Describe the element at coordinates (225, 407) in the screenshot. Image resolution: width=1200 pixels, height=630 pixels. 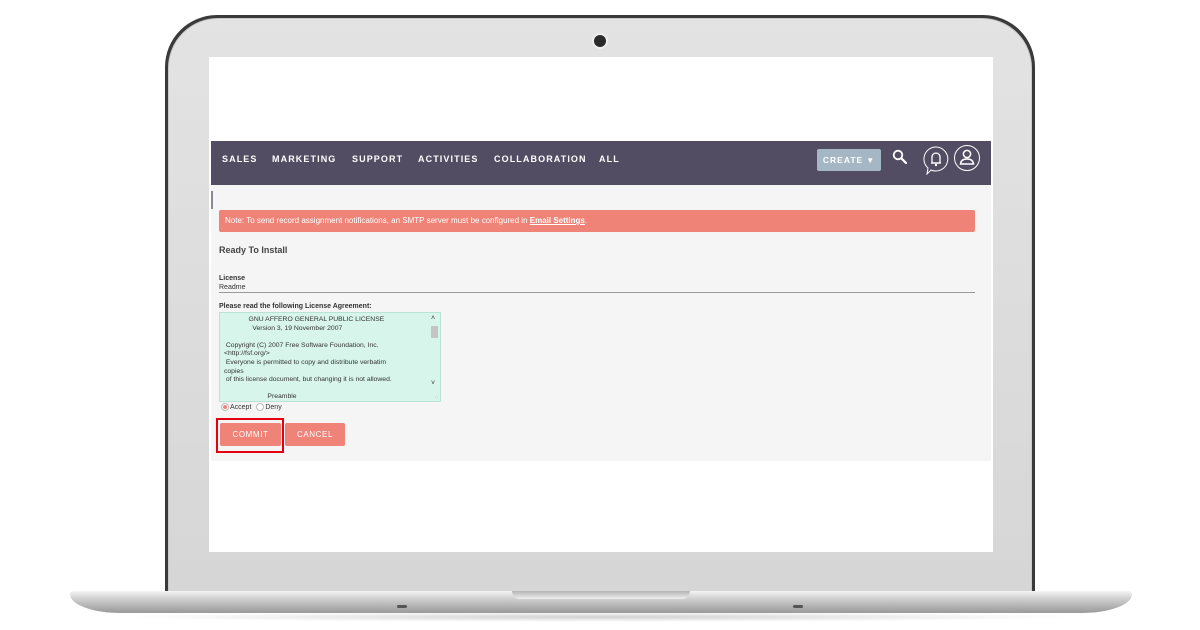
I see `accept-radio` at that location.